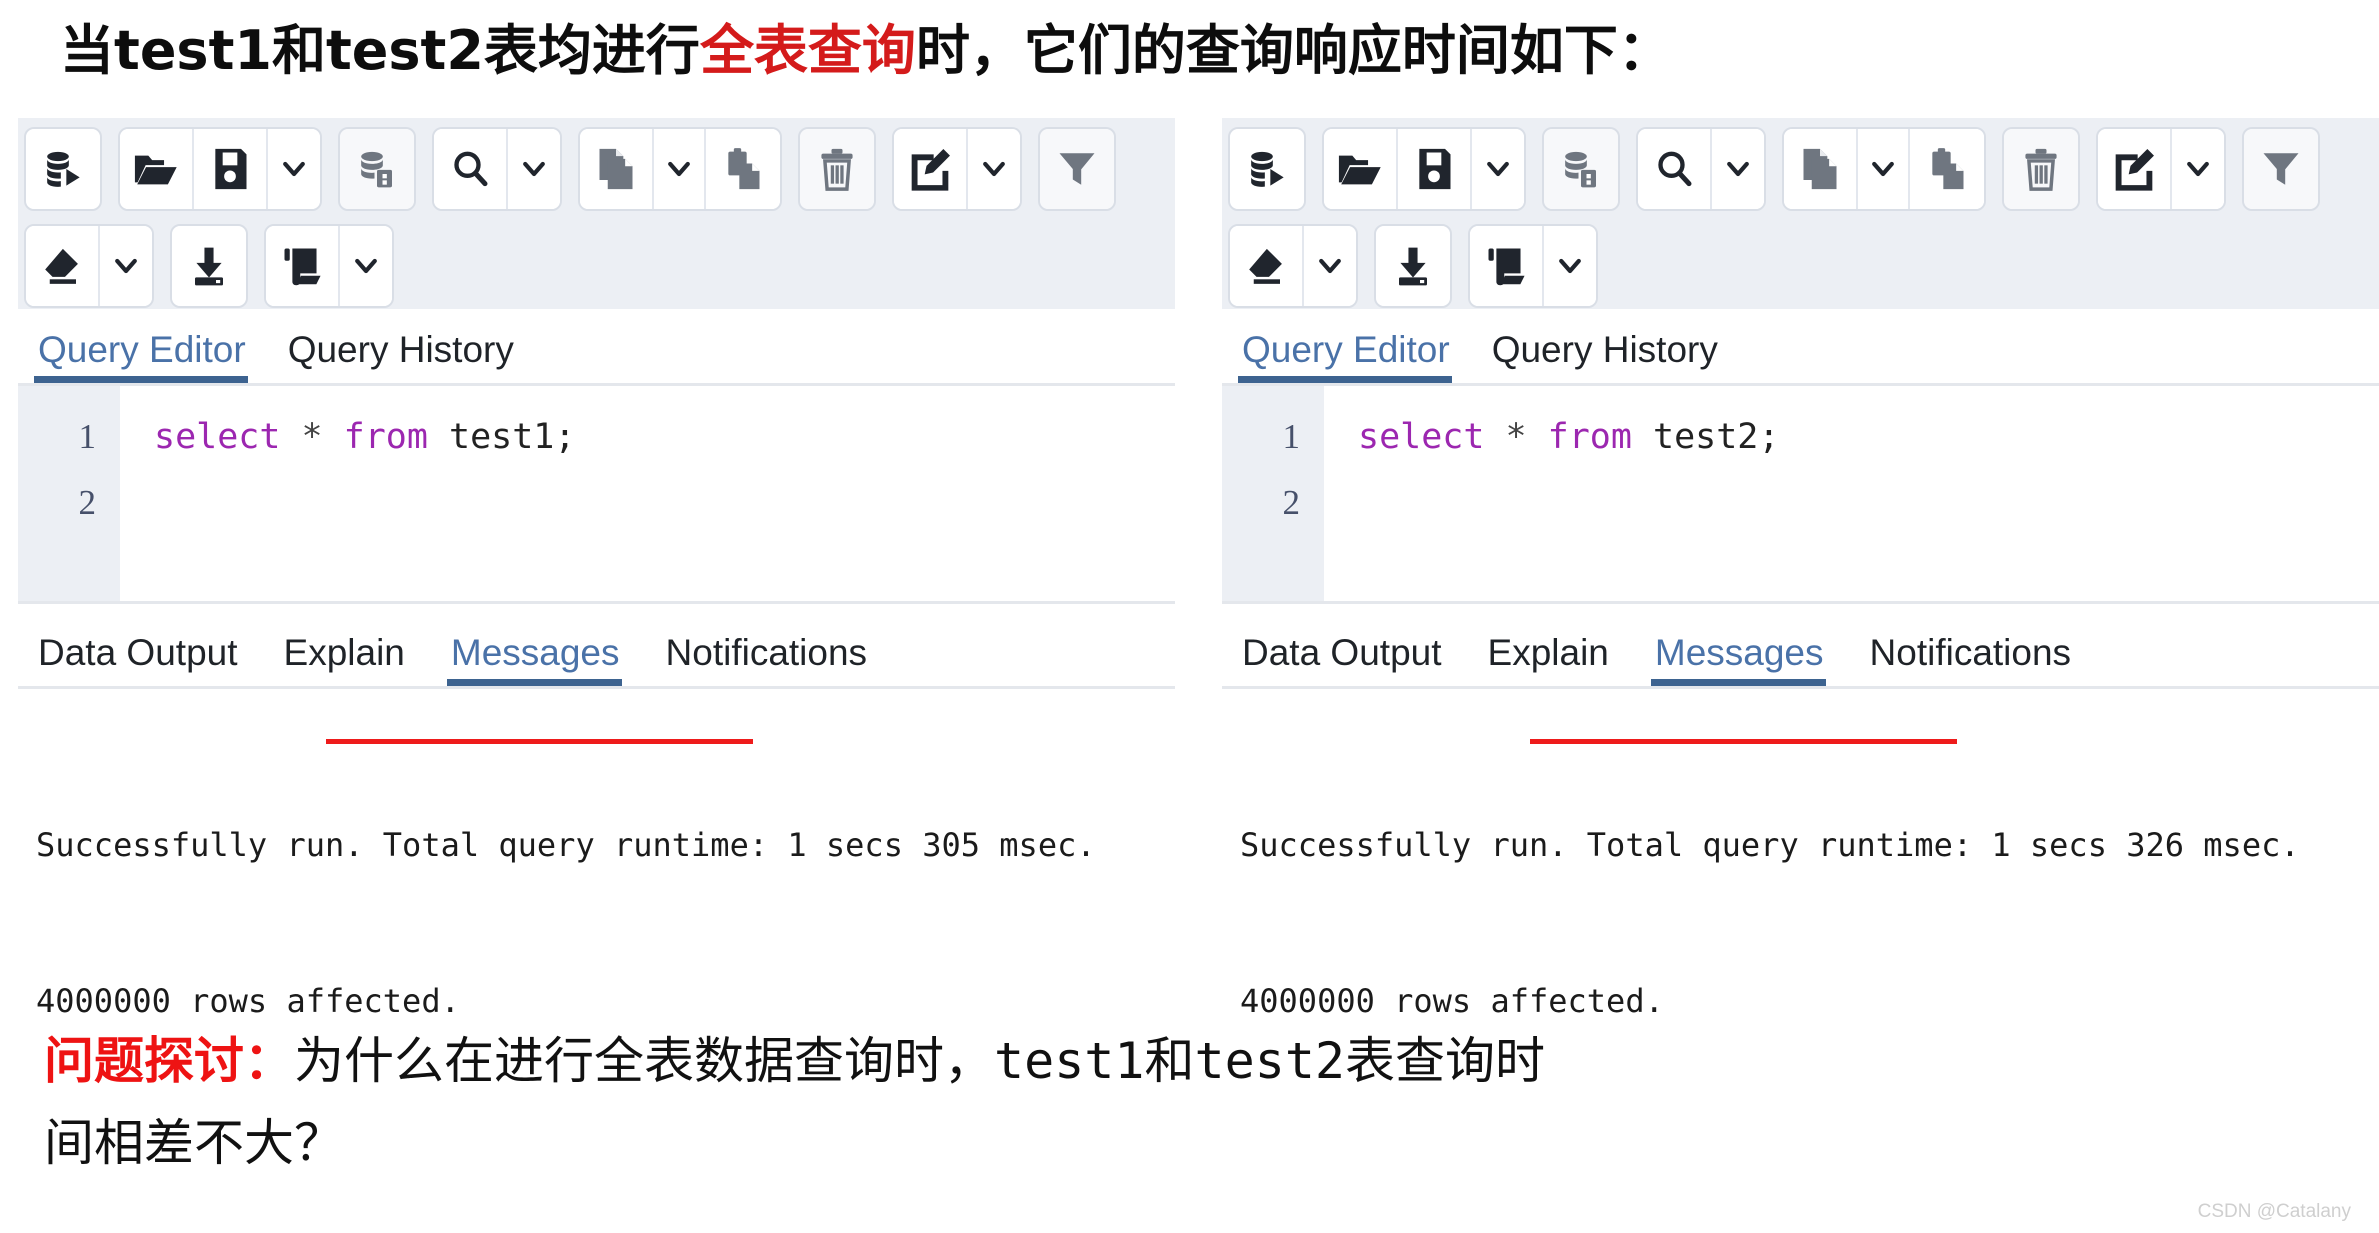 The width and height of the screenshot is (2379, 1233). Describe the element at coordinates (1548, 652) in the screenshot. I see `tab-explain-label: Explain` at that location.